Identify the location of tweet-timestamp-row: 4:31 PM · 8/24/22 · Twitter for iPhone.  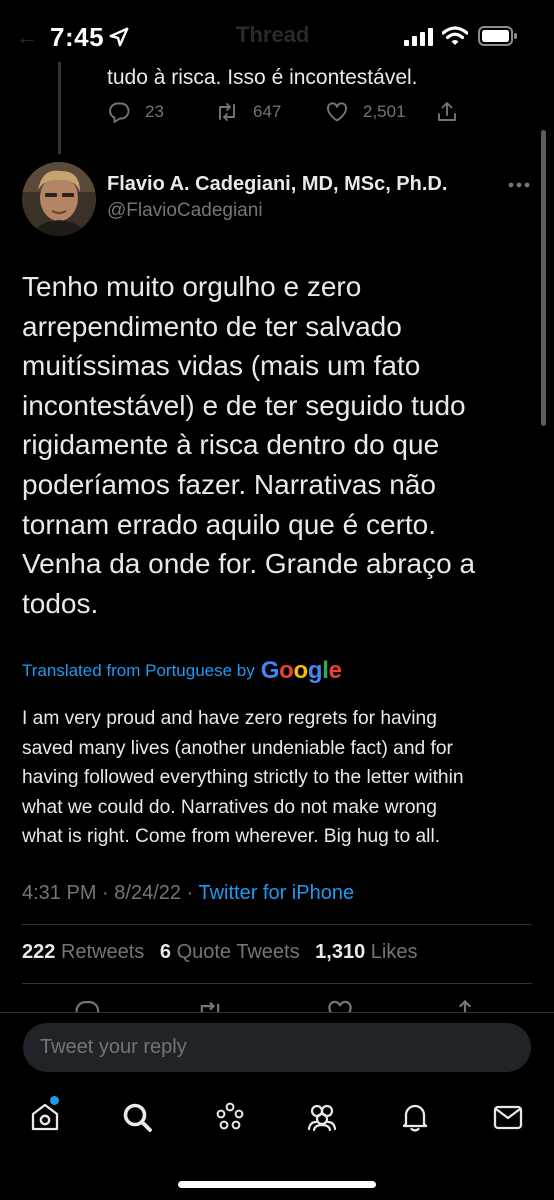
(188, 893).